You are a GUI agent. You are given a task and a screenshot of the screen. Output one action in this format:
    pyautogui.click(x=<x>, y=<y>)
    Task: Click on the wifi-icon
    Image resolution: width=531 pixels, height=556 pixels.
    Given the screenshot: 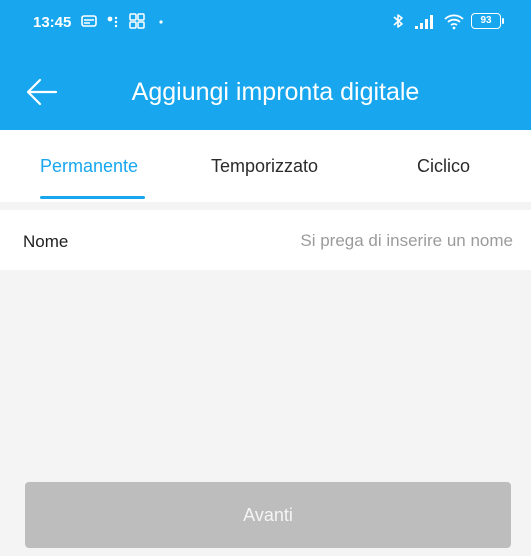 What is the action you would take?
    pyautogui.click(x=454, y=21)
    